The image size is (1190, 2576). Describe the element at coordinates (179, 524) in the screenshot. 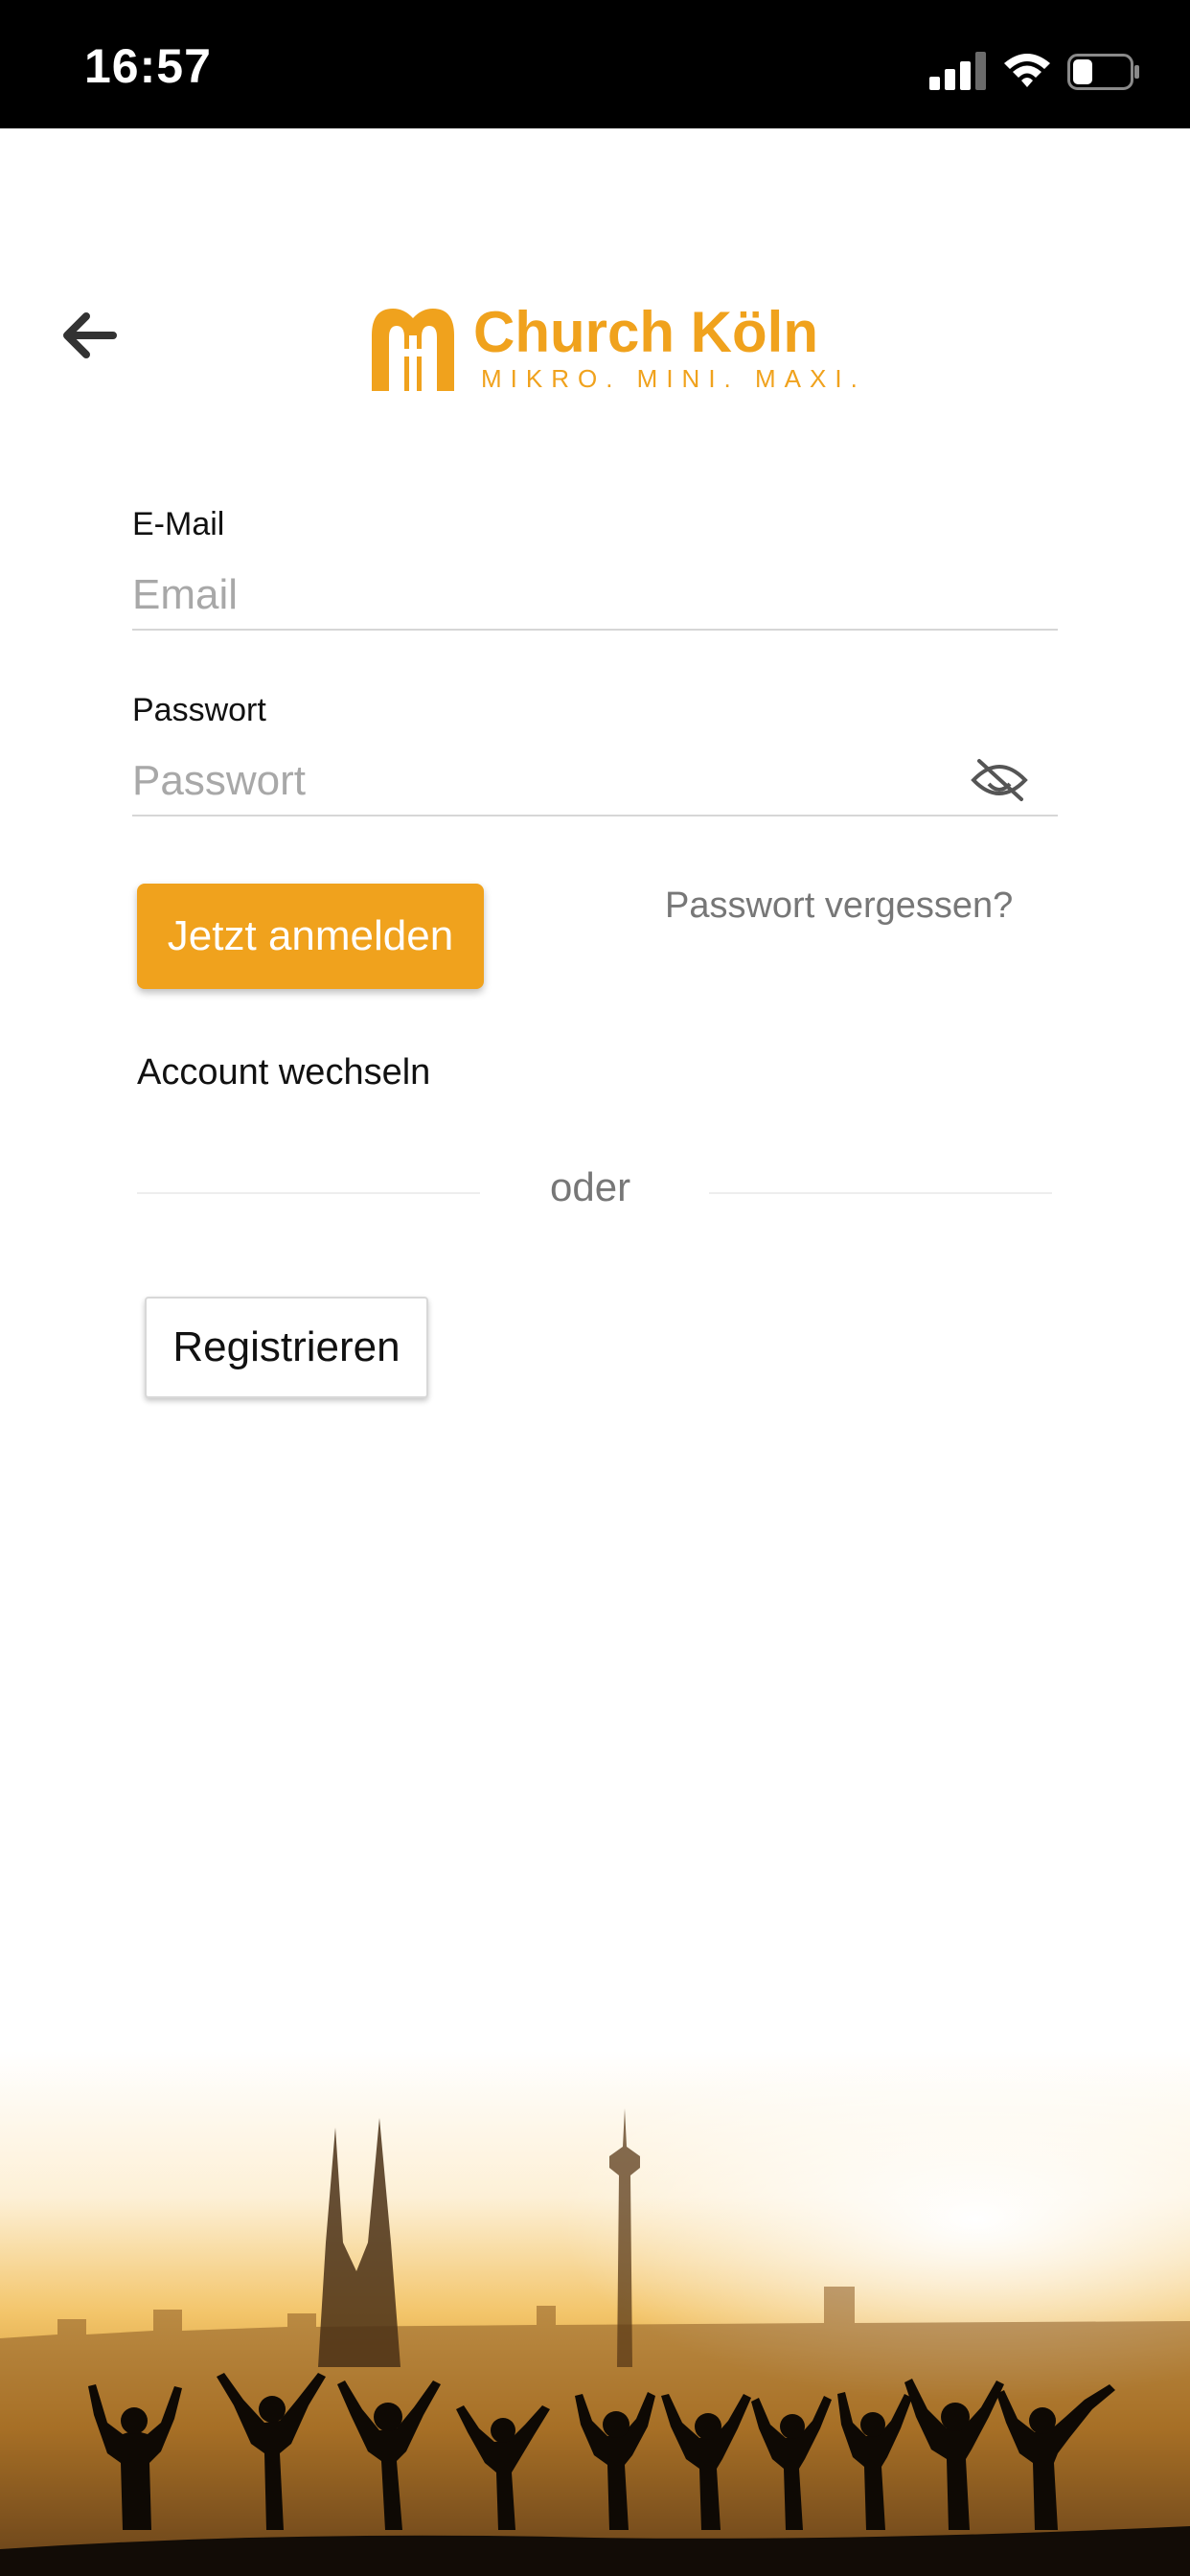

I see `email-label: E-Mail` at that location.